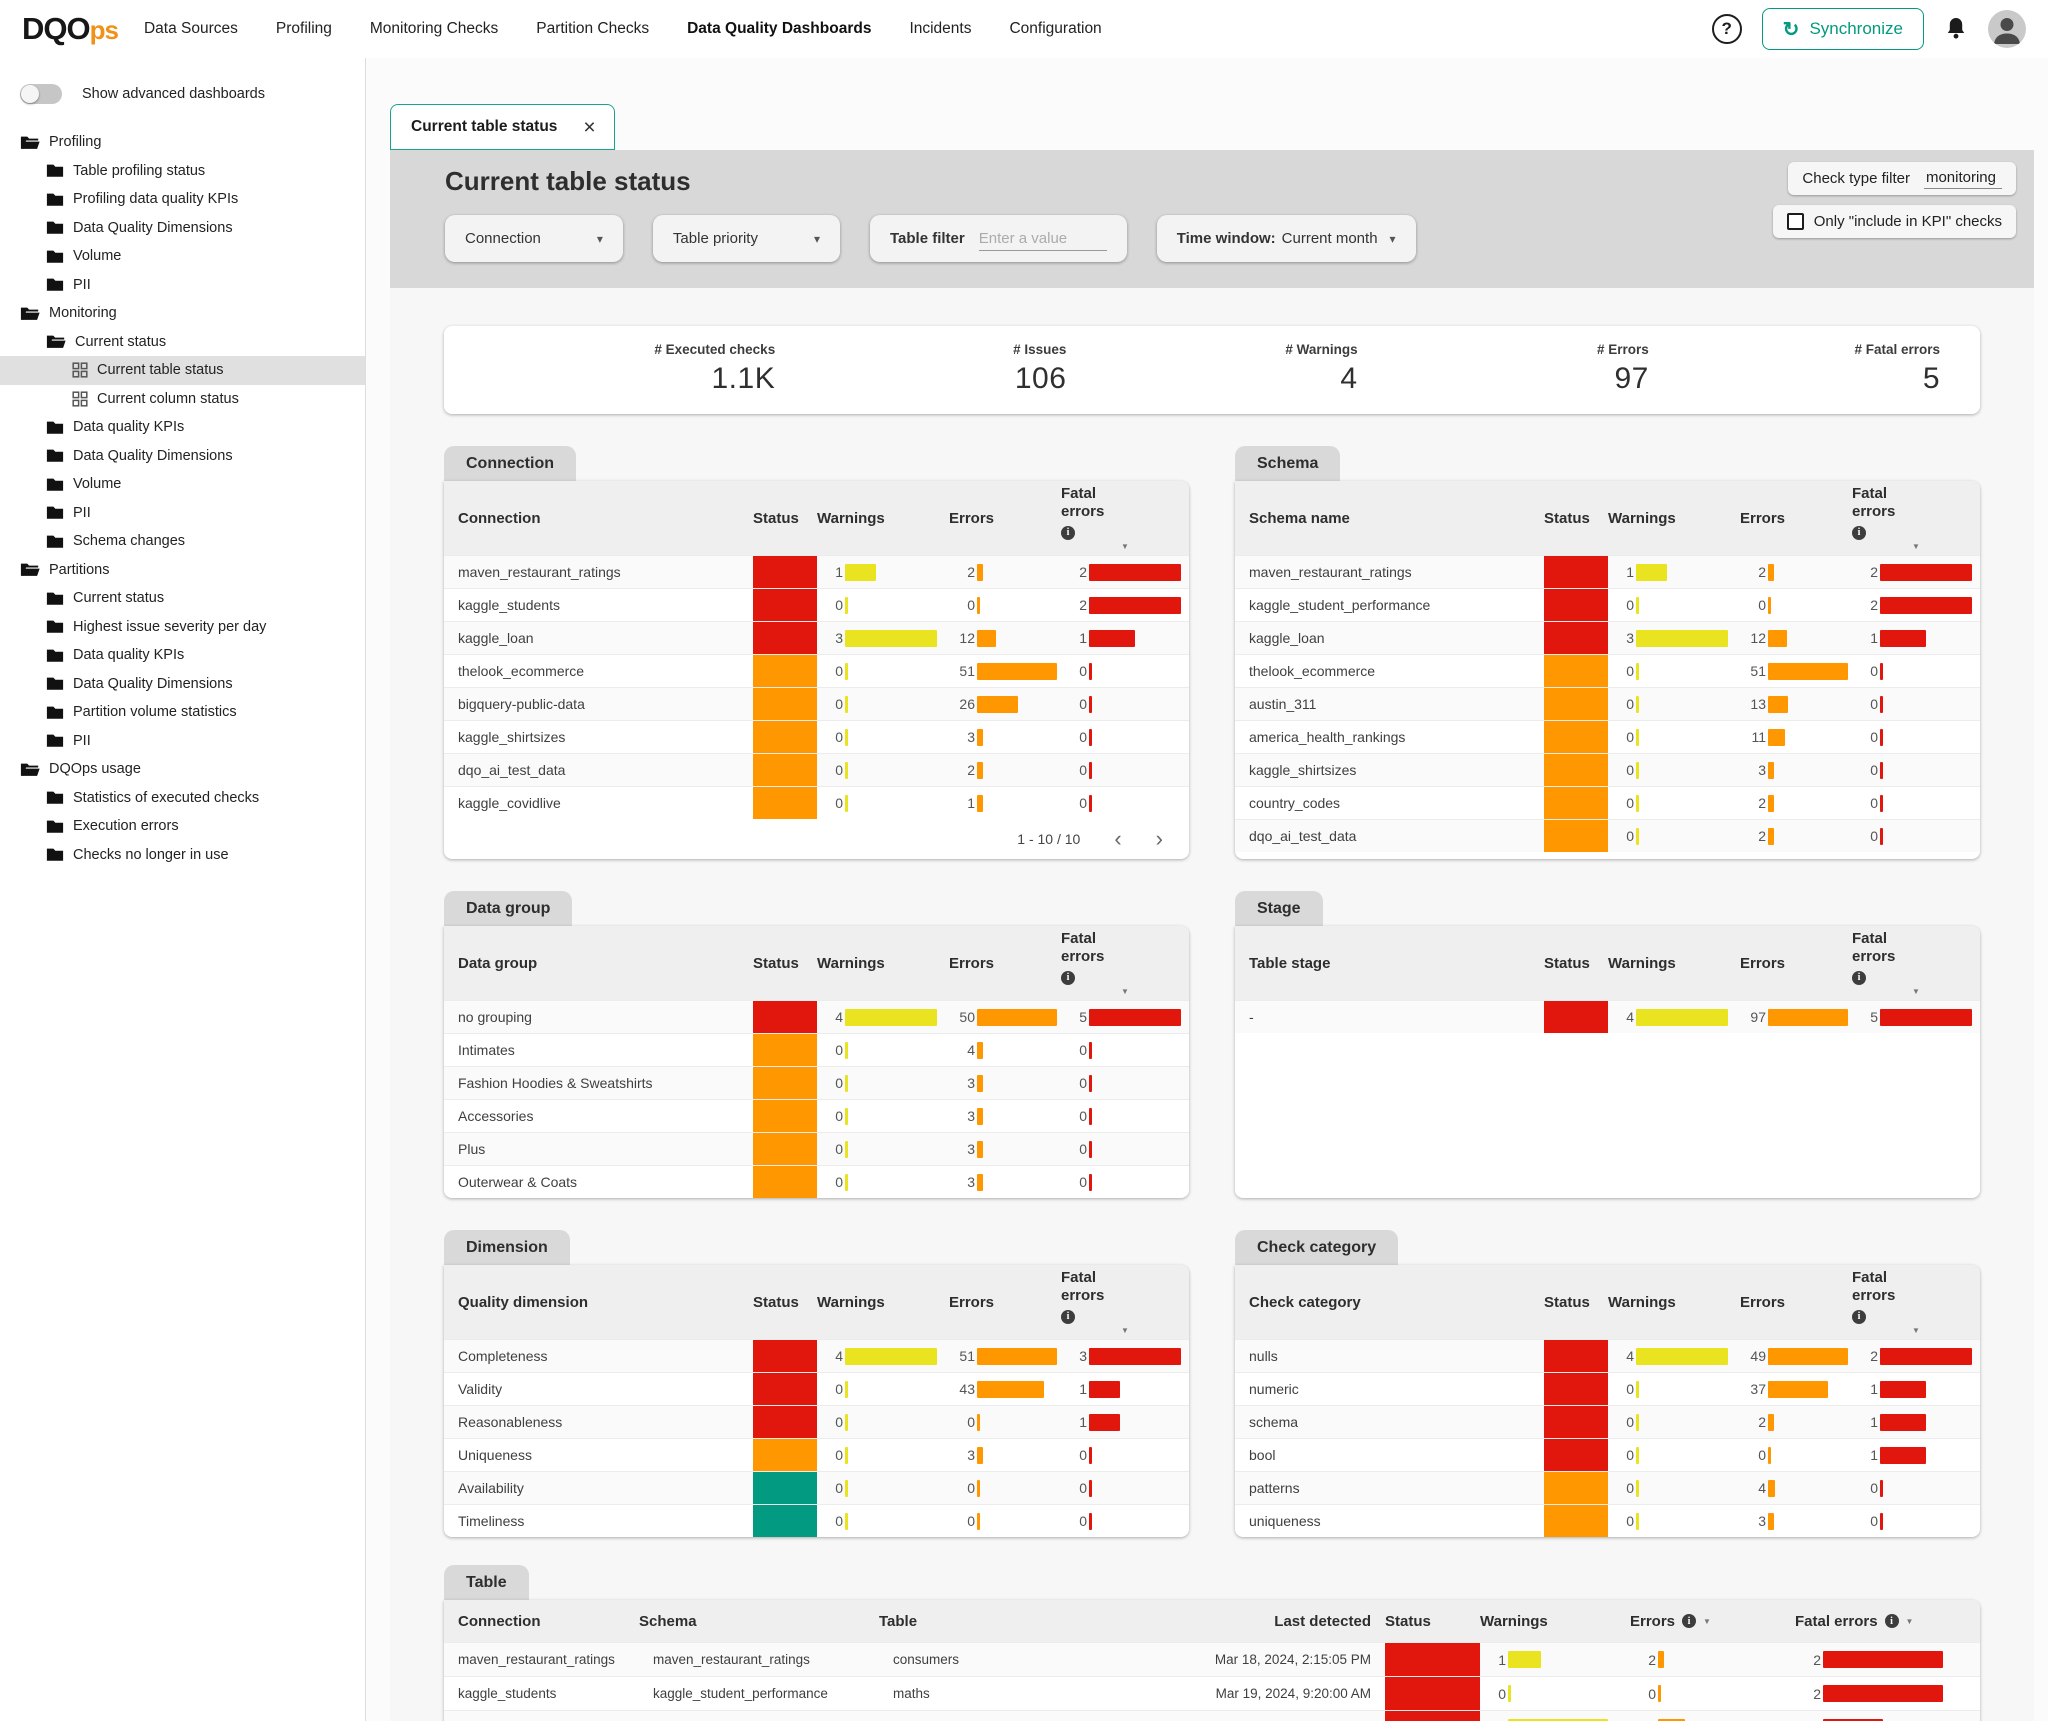  What do you see at coordinates (1956, 29) in the screenshot?
I see `notifications-bell-icon` at bounding box center [1956, 29].